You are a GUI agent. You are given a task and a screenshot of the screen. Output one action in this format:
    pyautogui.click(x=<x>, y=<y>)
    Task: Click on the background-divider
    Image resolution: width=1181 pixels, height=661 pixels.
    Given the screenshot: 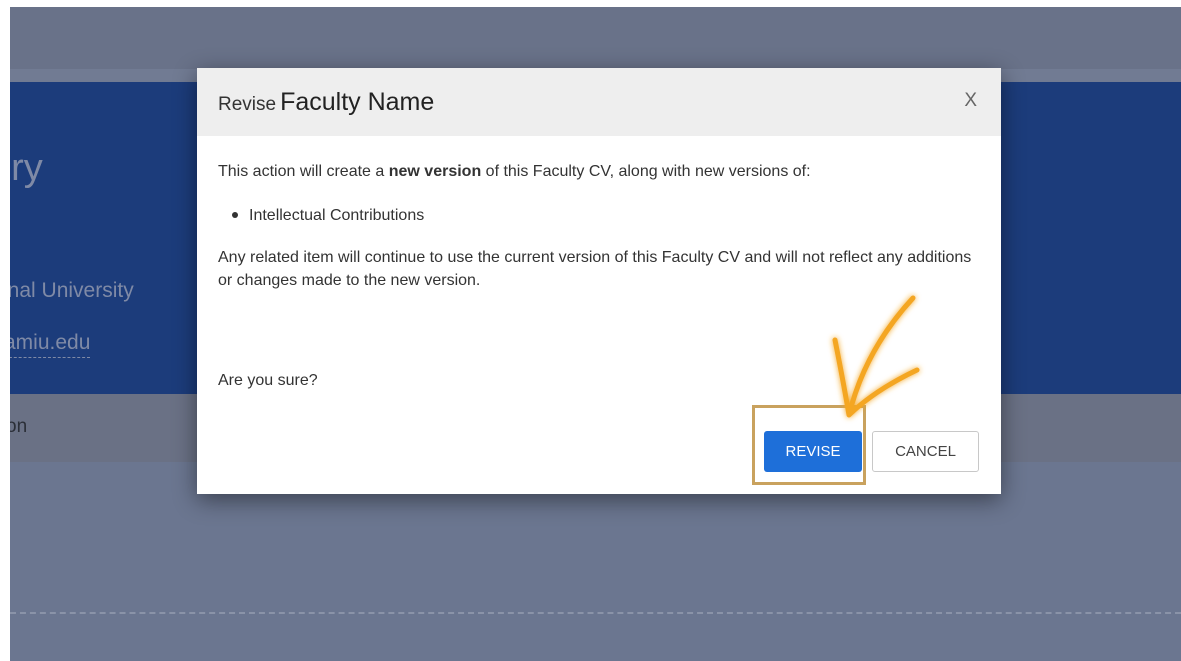 What is the action you would take?
    pyautogui.click(x=595, y=613)
    